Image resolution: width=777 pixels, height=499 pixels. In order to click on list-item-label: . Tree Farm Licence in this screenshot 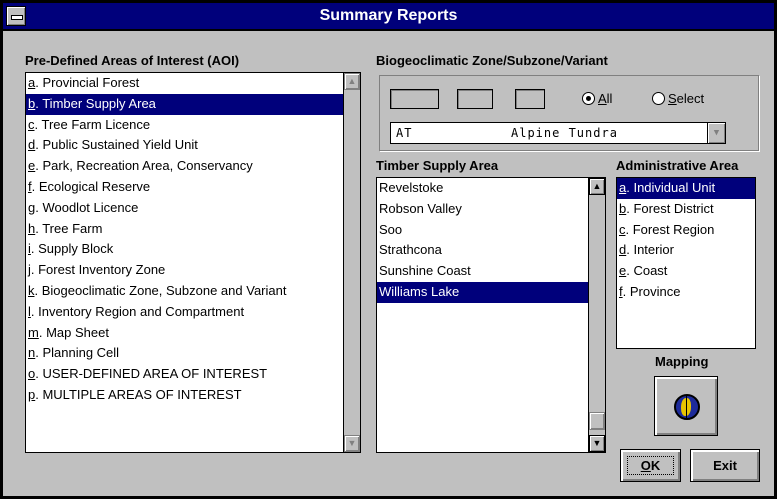, I will do `click(92, 124)`.